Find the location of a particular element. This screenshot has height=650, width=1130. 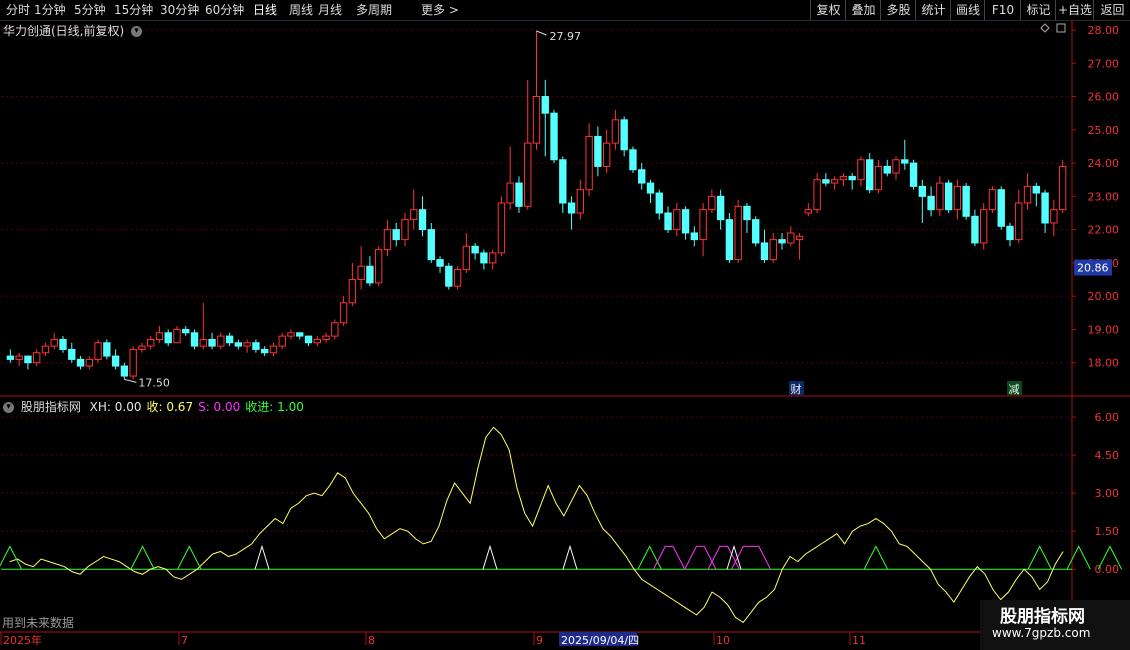

period-7: 周线 is located at coordinates (301, 10).